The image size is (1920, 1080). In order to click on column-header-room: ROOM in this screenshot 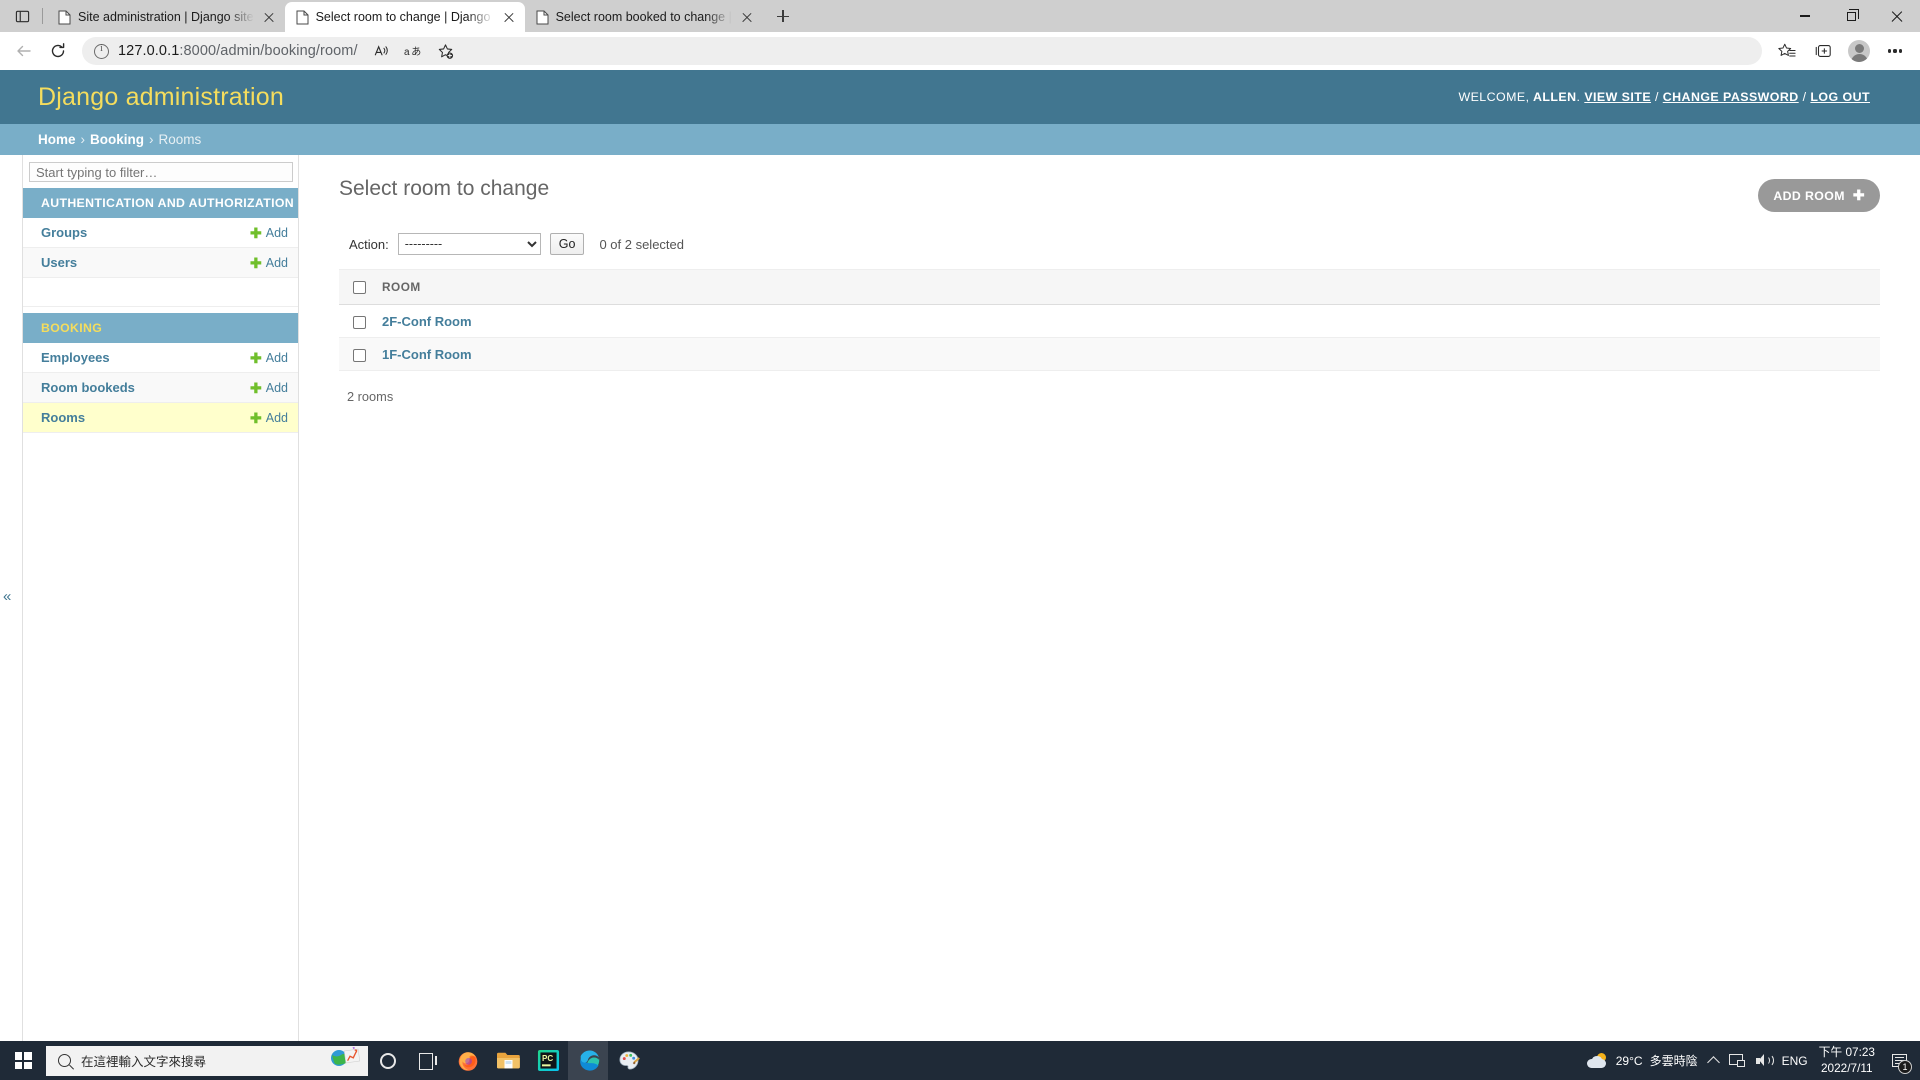, I will do `click(1127, 287)`.